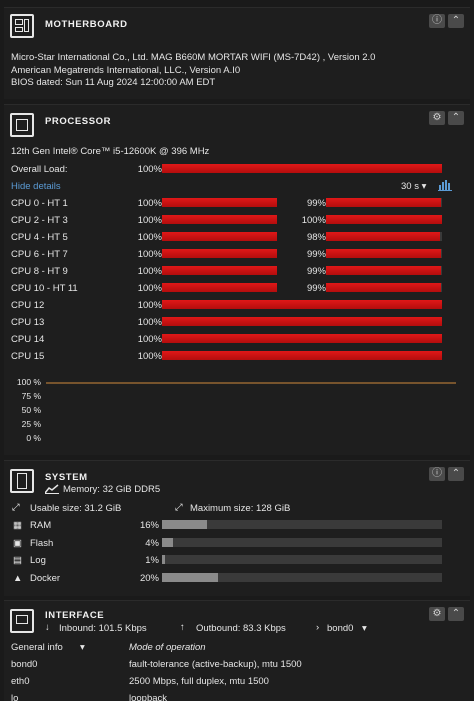  I want to click on maximum-size-icon: ⤢, so click(179, 507).